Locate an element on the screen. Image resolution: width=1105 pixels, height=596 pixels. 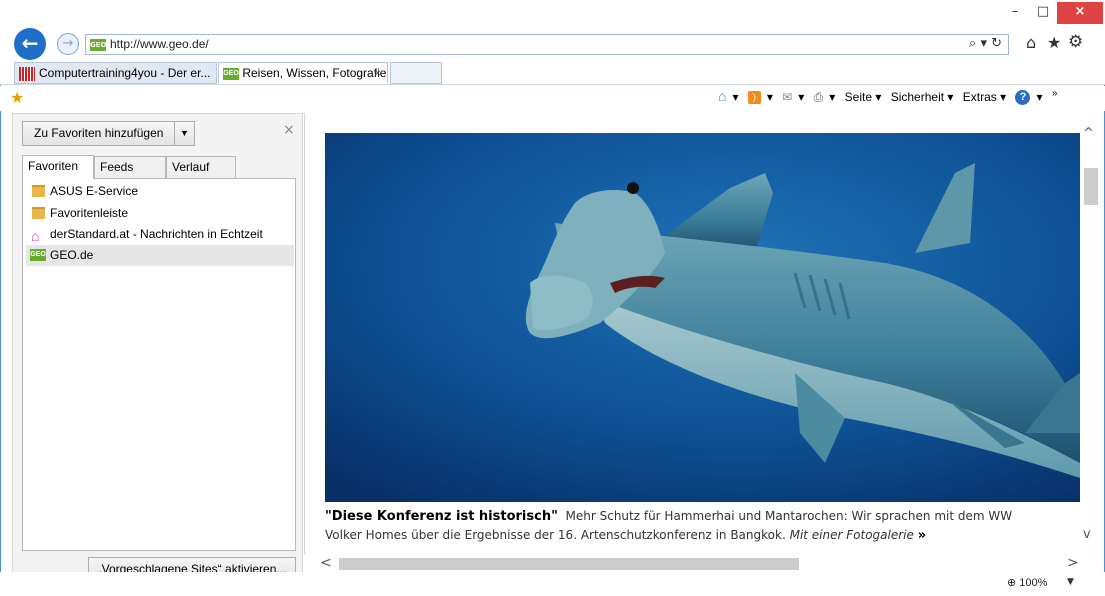
tab-geo: GEO Reisen, Wissen, Fotografie: ... × is located at coordinates (303, 73).